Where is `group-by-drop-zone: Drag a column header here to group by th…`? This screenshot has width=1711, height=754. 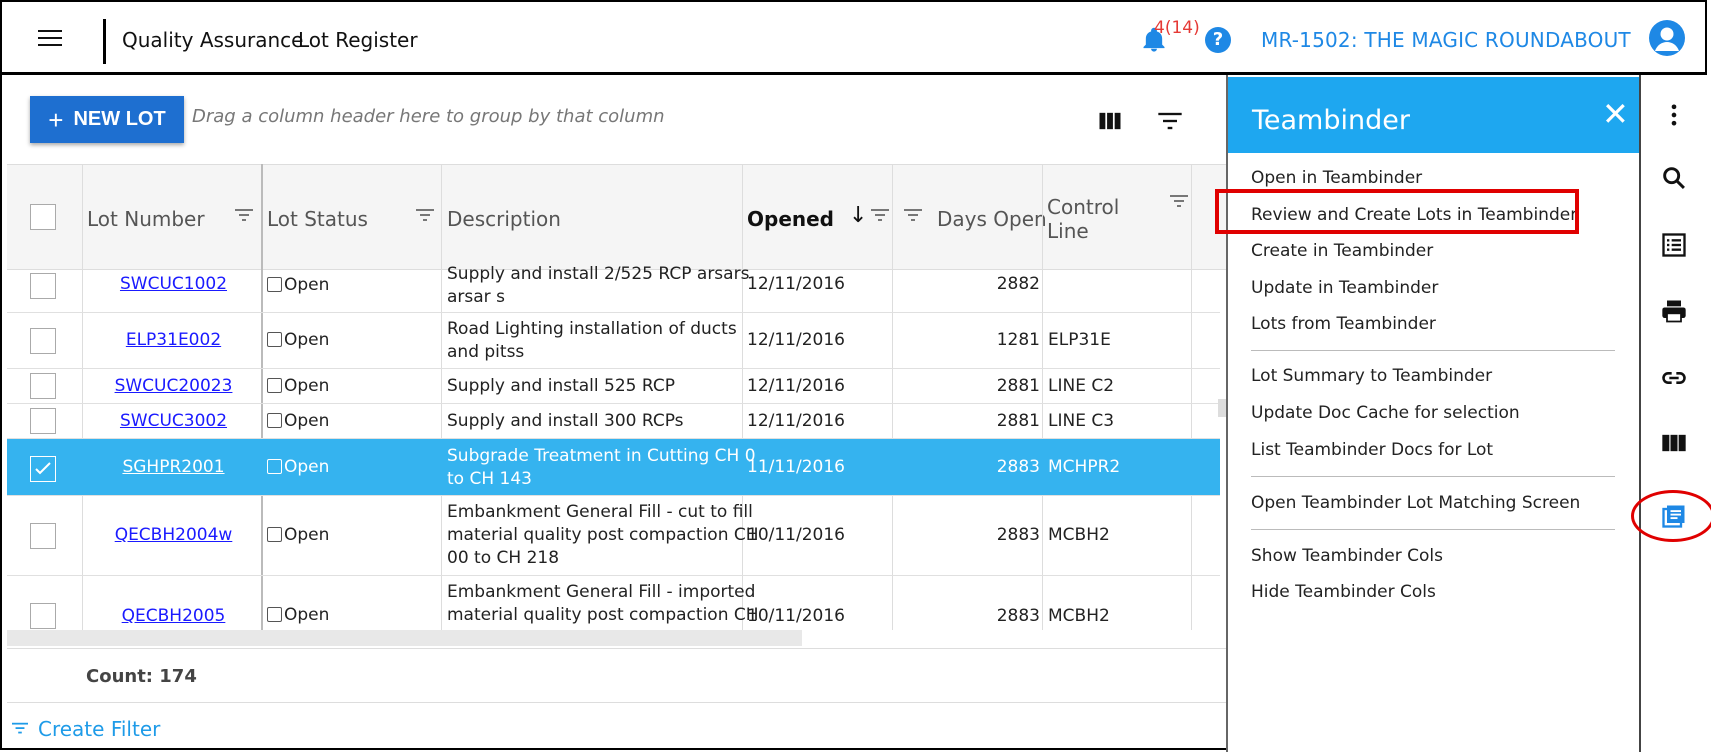 group-by-drop-zone: Drag a column header here to group by th… is located at coordinates (428, 116).